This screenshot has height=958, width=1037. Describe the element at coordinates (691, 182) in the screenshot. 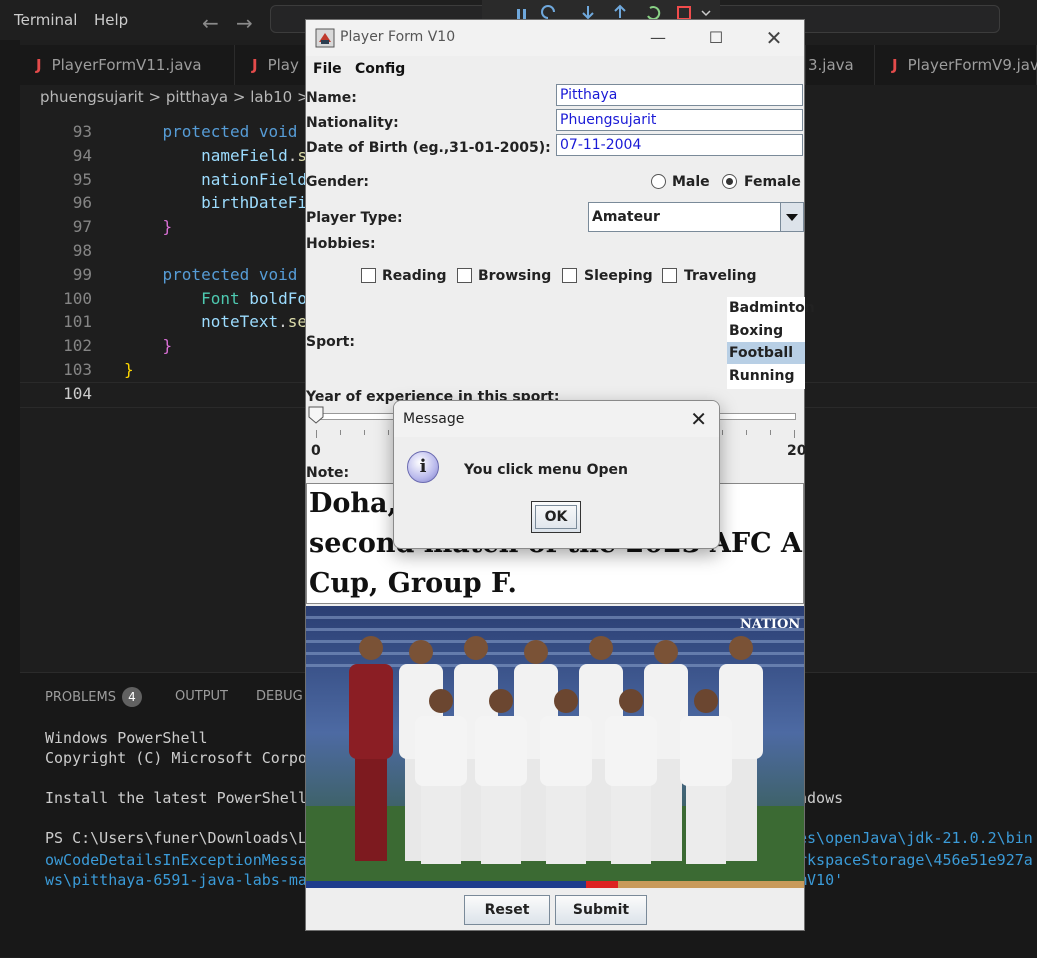

I see `gender-male-label: Male` at that location.